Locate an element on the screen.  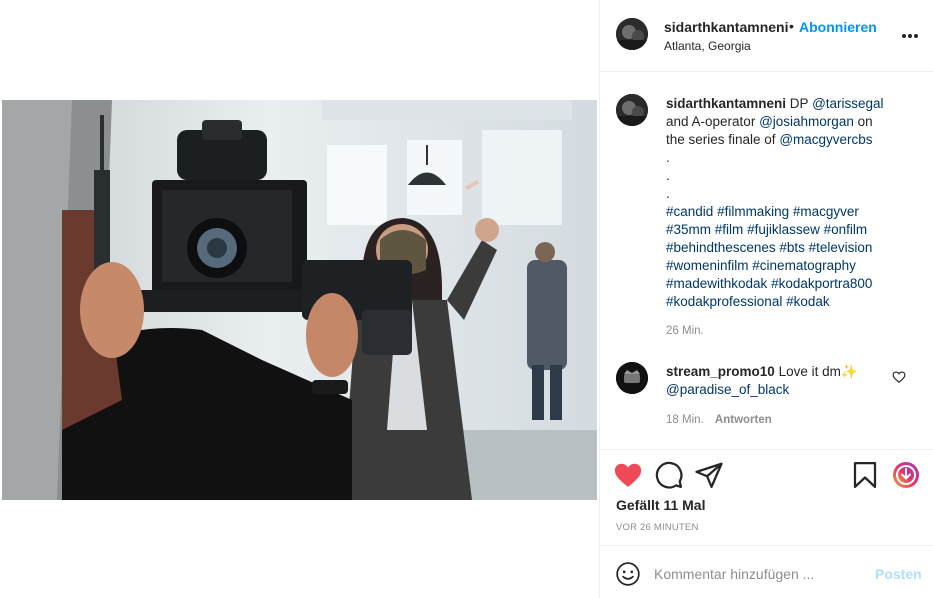
comment-meta: 18 Min. Antworten is located at coordinates (719, 420).